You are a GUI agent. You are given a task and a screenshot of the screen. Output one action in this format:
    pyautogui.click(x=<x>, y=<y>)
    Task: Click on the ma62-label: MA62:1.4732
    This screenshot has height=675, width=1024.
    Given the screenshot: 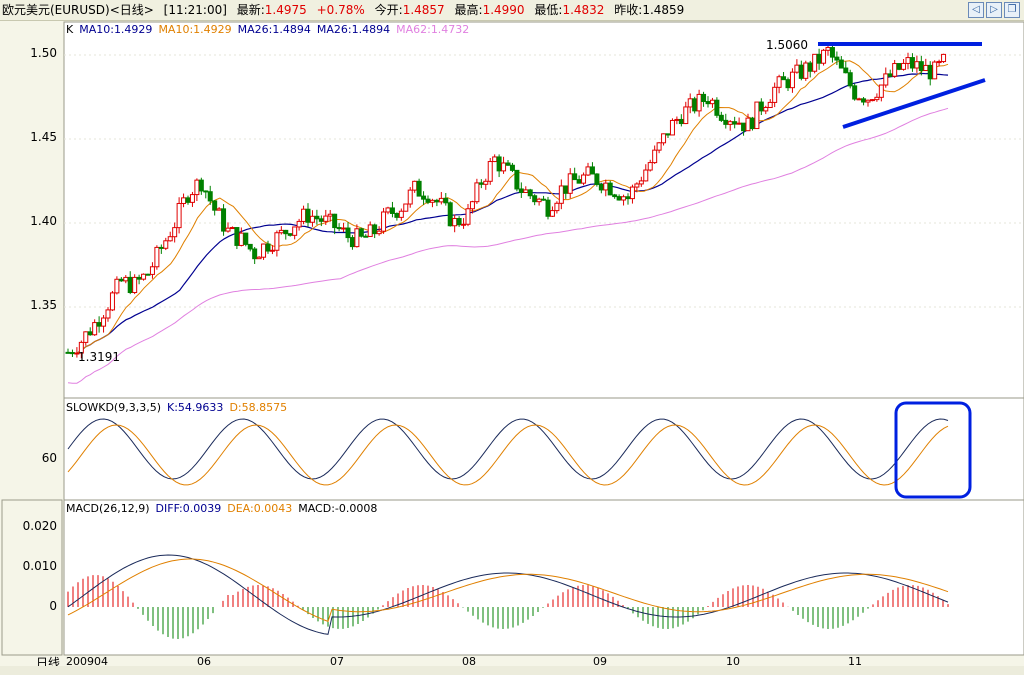 What is the action you would take?
    pyautogui.click(x=433, y=29)
    